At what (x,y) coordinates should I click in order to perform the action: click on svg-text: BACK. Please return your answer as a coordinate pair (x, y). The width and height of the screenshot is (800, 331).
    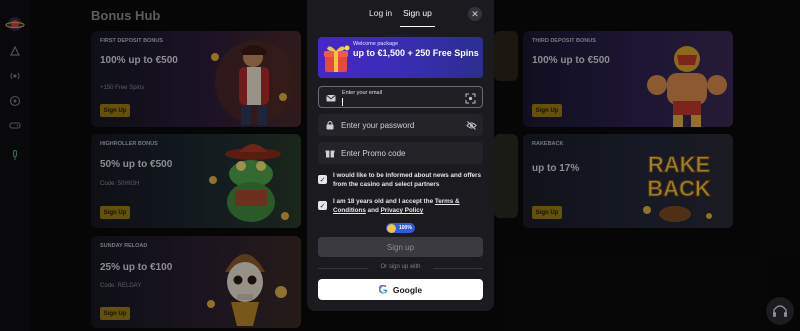
    Looking at the image, I should click on (679, 188).